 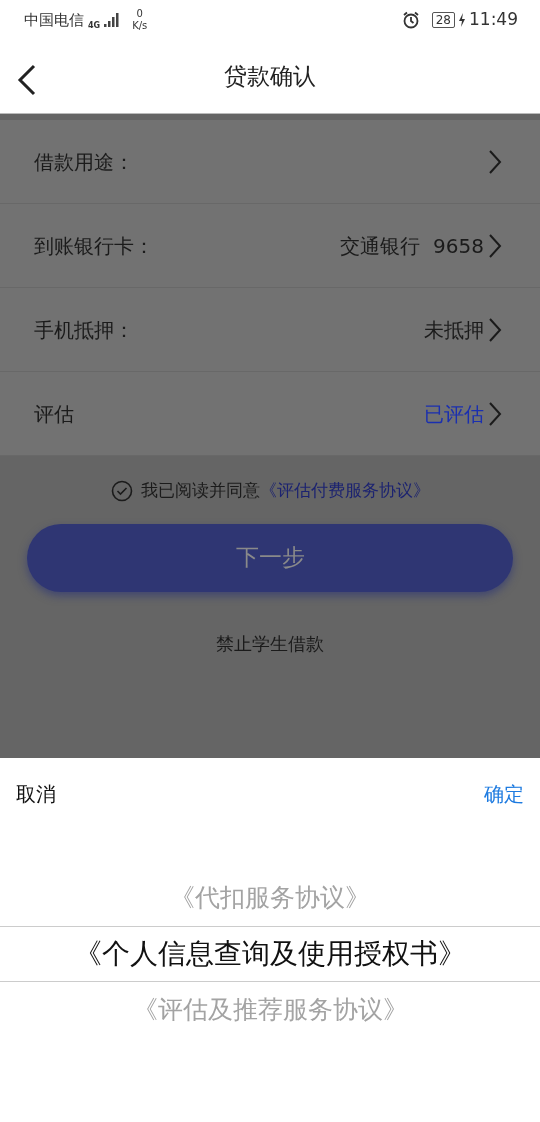 I want to click on next-button: 下一步, so click(x=270, y=557).